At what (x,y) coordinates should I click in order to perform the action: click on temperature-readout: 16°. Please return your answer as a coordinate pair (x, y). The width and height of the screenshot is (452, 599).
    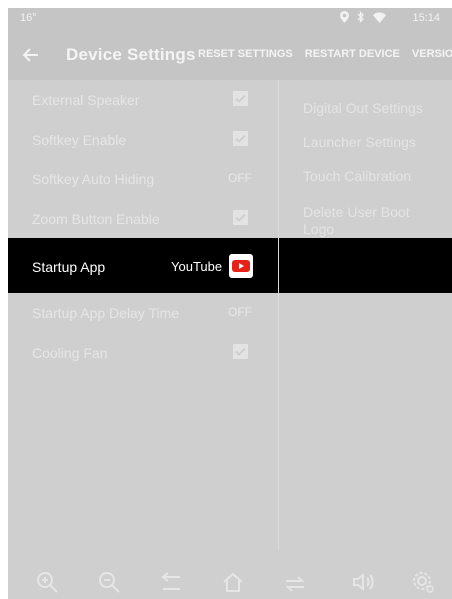
    Looking at the image, I should click on (28, 18).